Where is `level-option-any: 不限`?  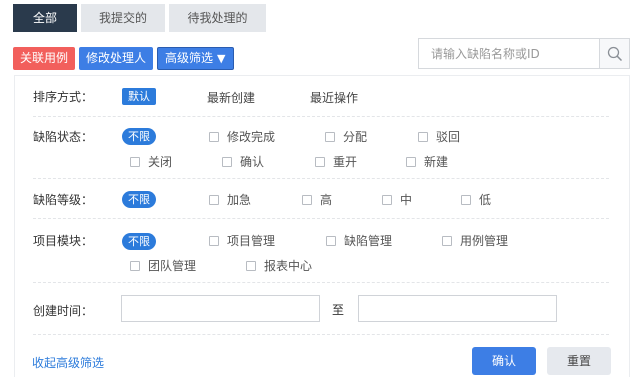 level-option-any: 不限 is located at coordinates (139, 199).